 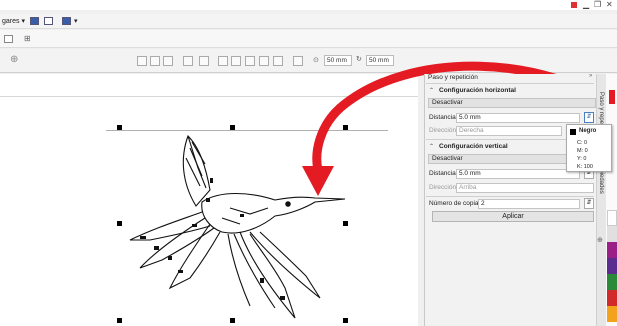 What do you see at coordinates (612, 97) in the screenshot?
I see `palette-scroll-marker` at bounding box center [612, 97].